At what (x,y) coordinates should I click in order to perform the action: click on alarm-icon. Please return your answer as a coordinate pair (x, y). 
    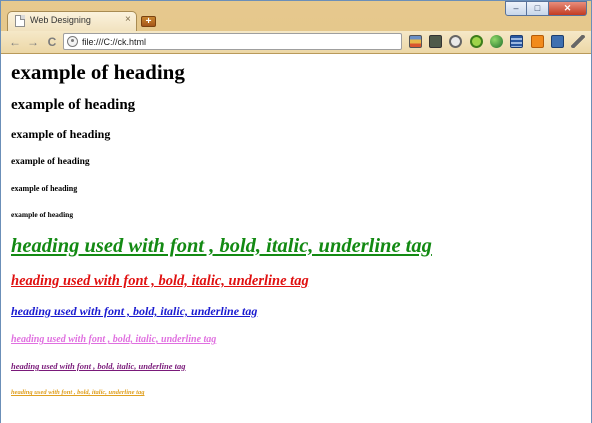
    Looking at the image, I should click on (476, 41).